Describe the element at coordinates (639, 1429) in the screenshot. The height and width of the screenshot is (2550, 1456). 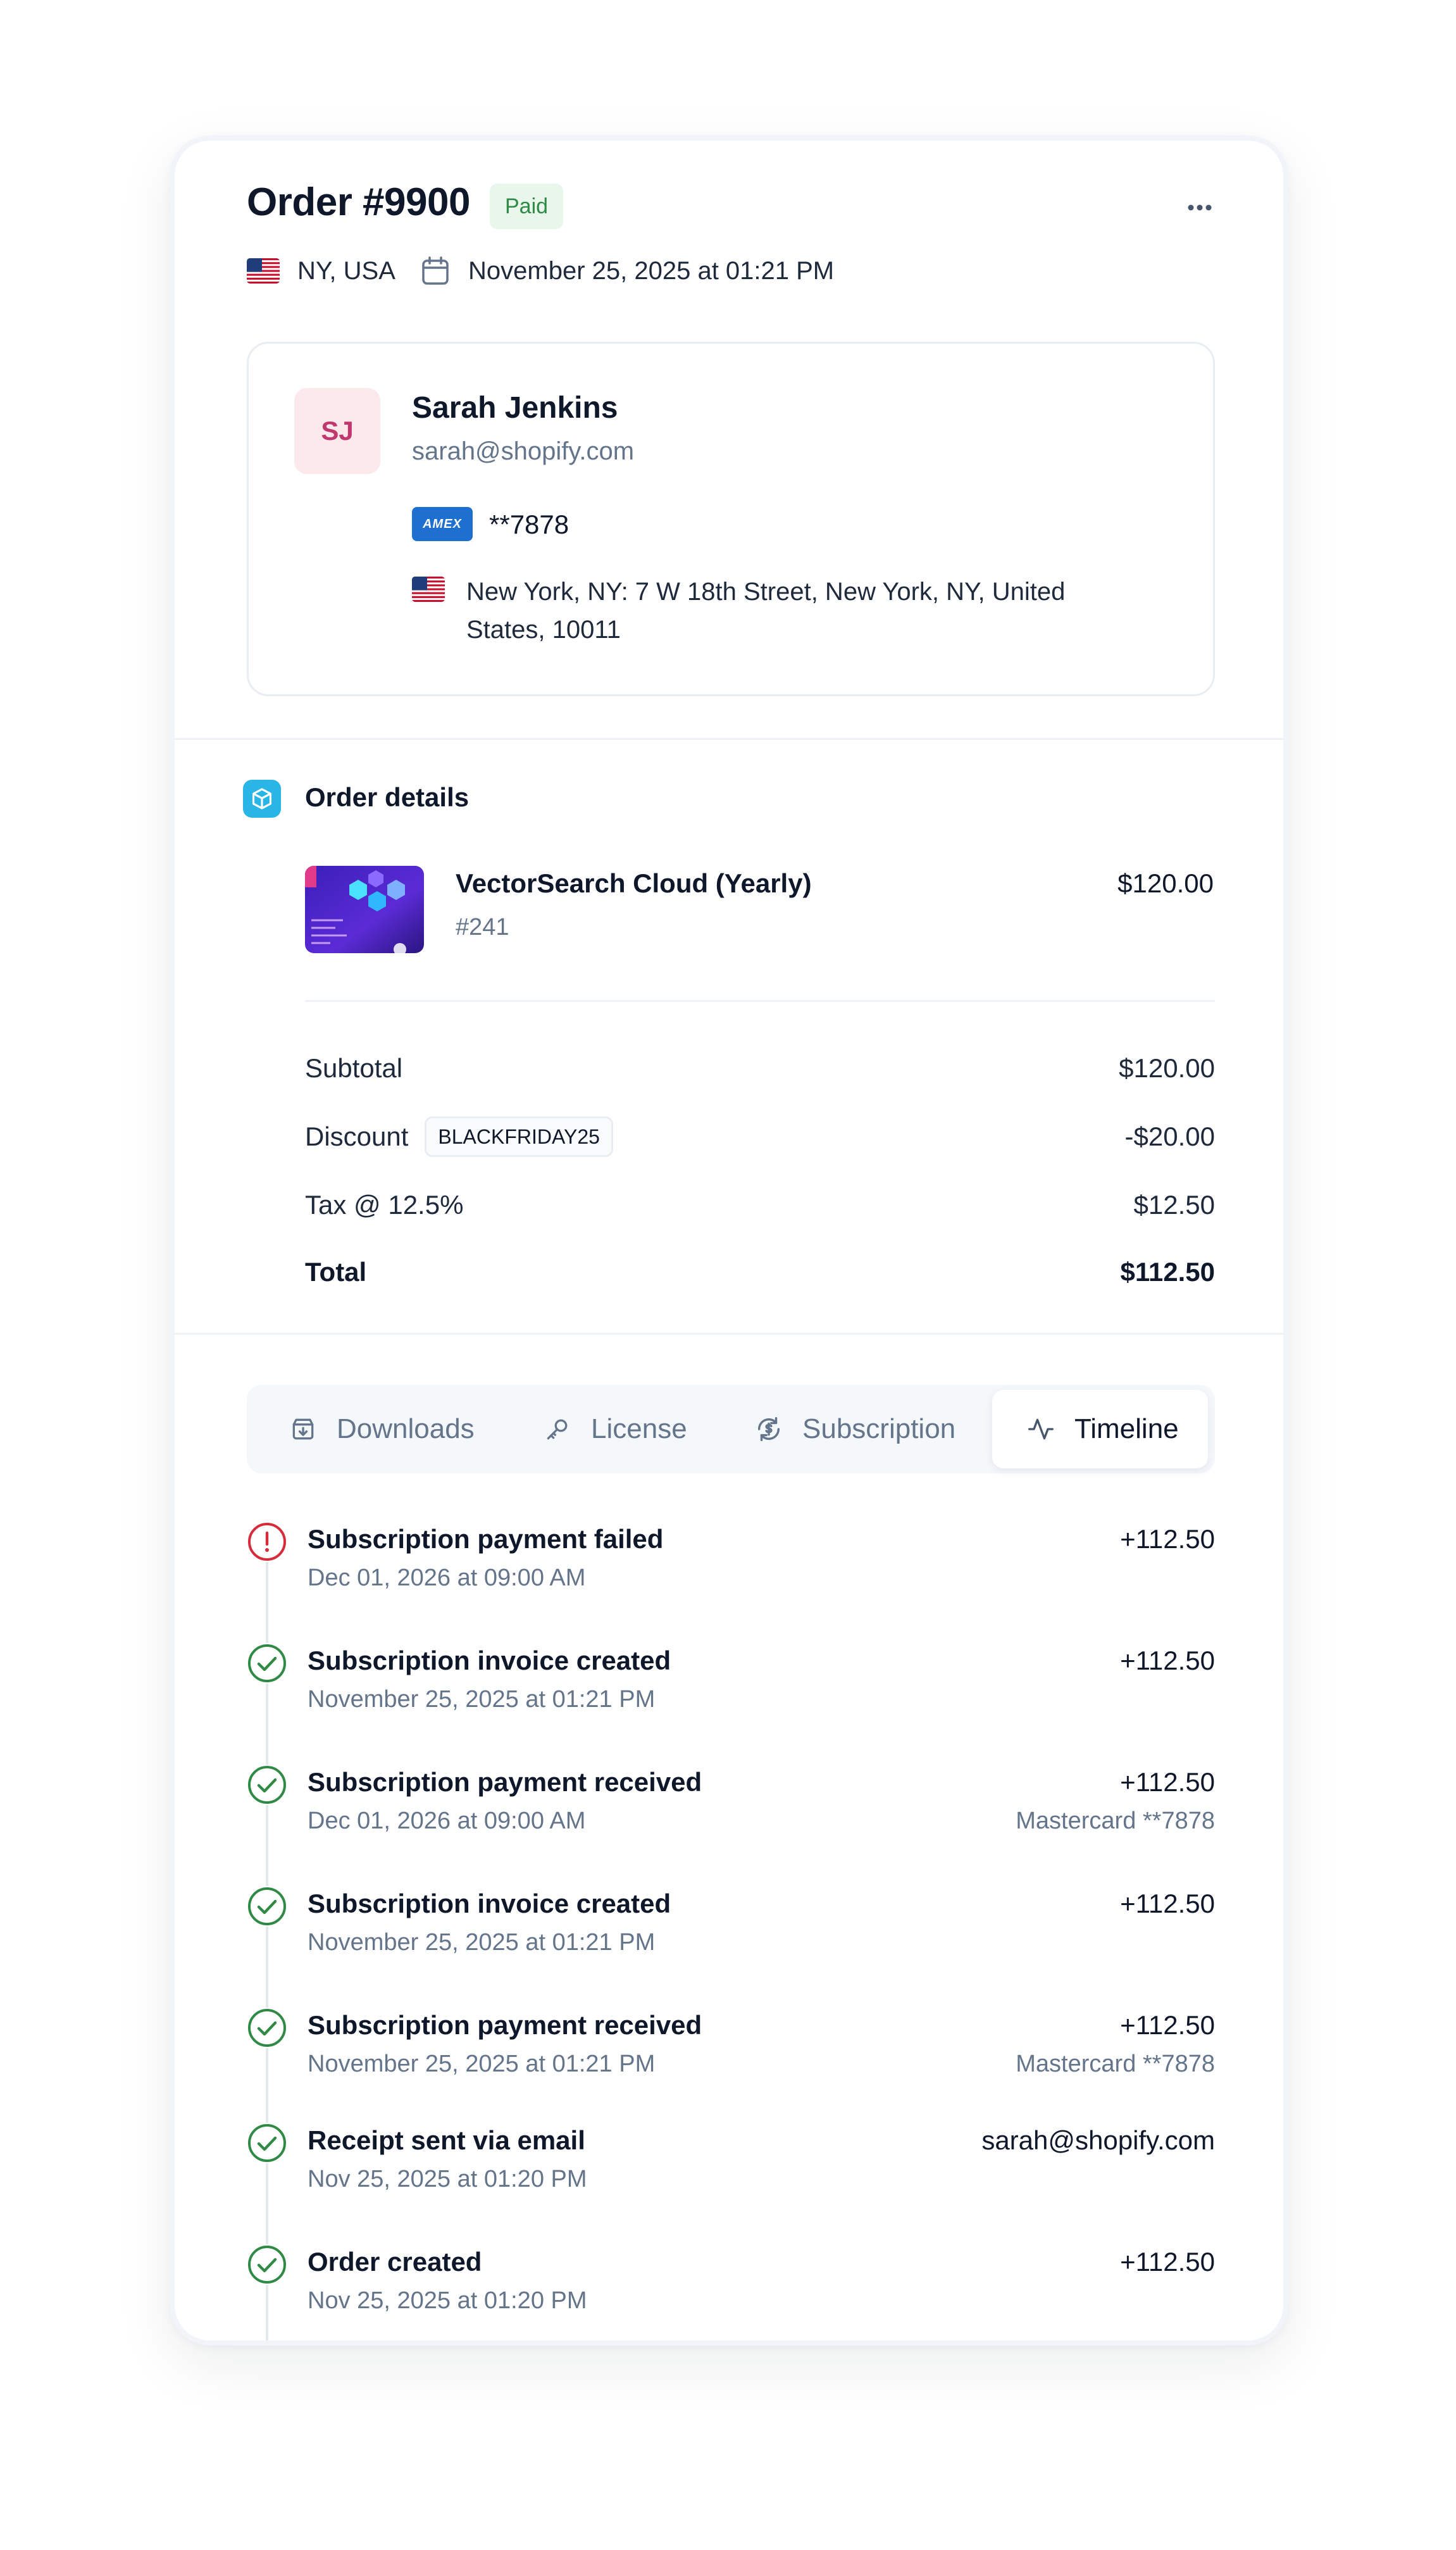
I see `tab-label: License` at that location.